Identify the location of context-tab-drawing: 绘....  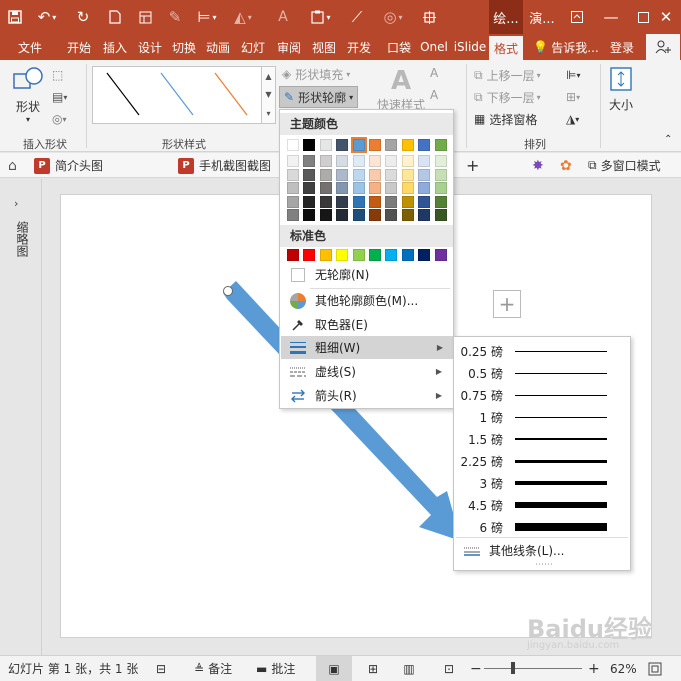
(506, 17).